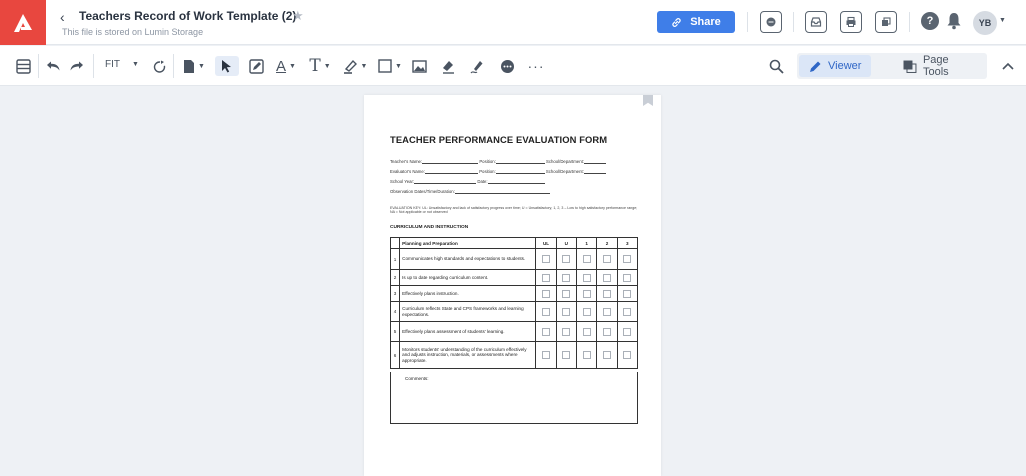 This screenshot has height=476, width=1026. Describe the element at coordinates (159, 66) in the screenshot. I see `rotate-icon` at that location.